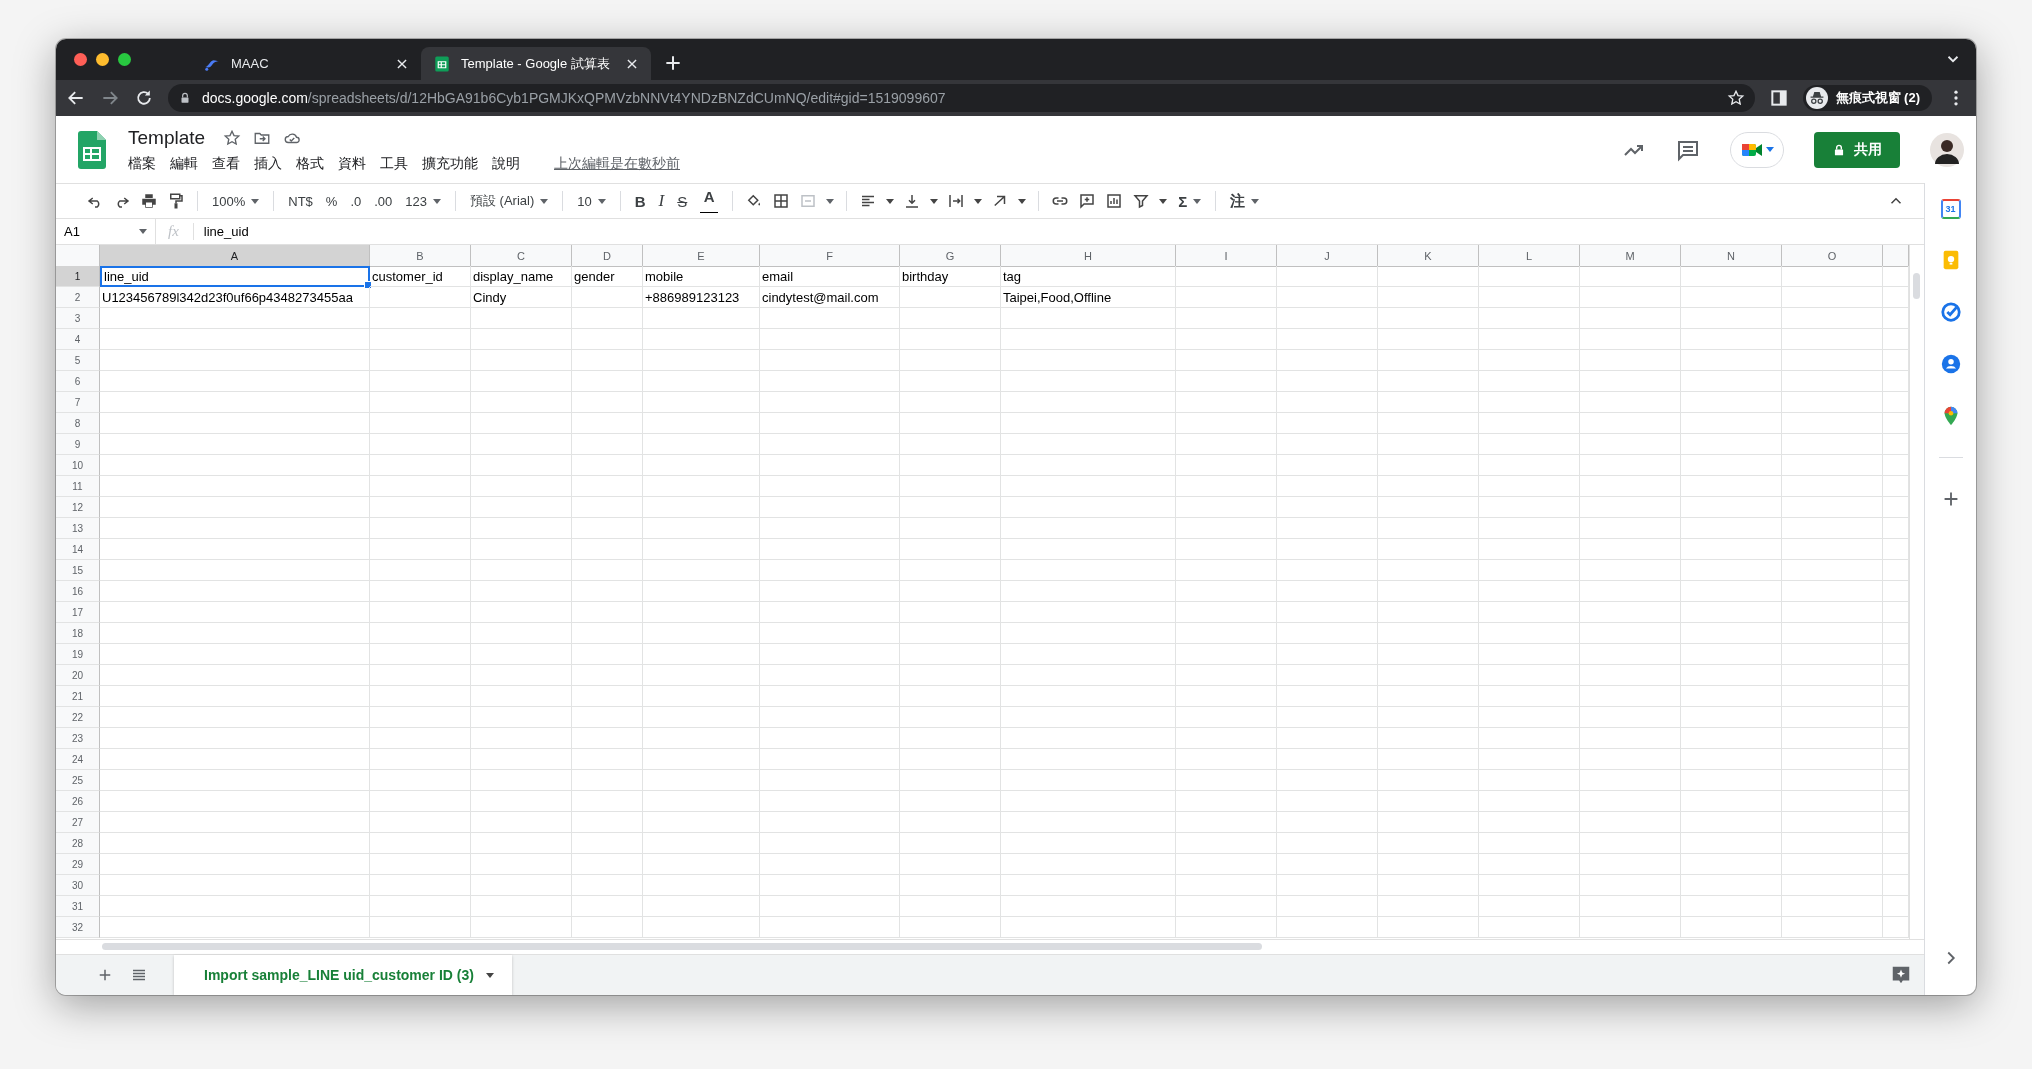 The image size is (2032, 1069). Describe the element at coordinates (78, 276) in the screenshot. I see `row-header: 1` at that location.